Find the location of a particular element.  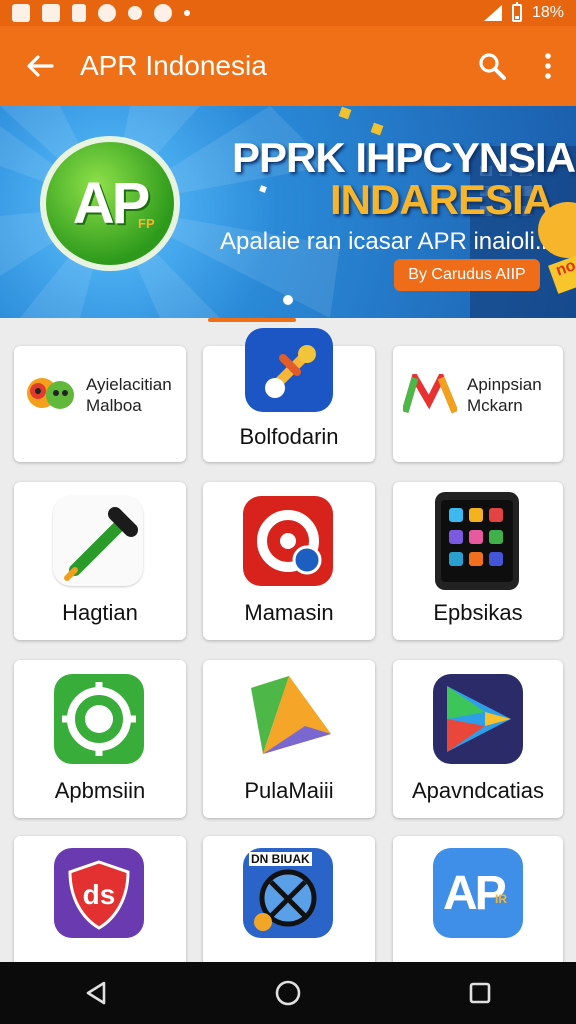

logo-text: AP is located at coordinates (111, 203).